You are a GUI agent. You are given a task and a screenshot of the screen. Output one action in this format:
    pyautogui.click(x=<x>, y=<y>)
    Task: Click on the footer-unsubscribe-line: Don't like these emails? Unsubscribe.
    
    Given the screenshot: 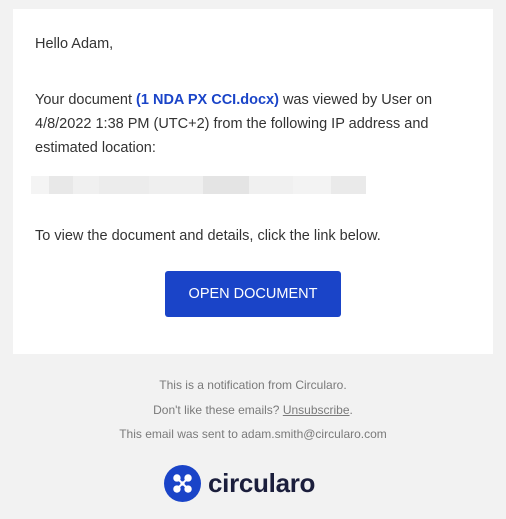 What is the action you would take?
    pyautogui.click(x=253, y=410)
    